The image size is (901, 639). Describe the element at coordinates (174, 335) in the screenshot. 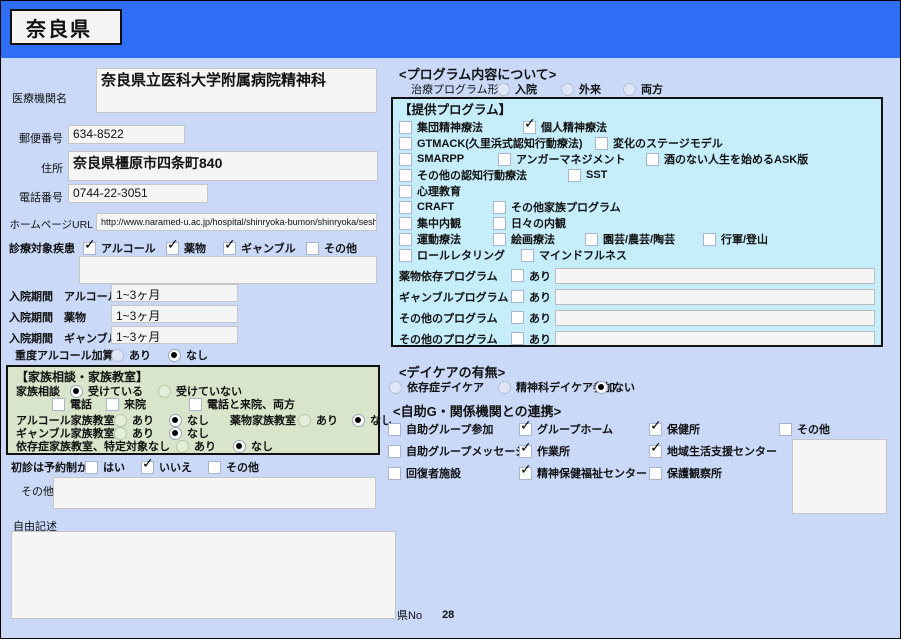

I see `hospitalization-gambling-field: 1~3ヶ月` at that location.